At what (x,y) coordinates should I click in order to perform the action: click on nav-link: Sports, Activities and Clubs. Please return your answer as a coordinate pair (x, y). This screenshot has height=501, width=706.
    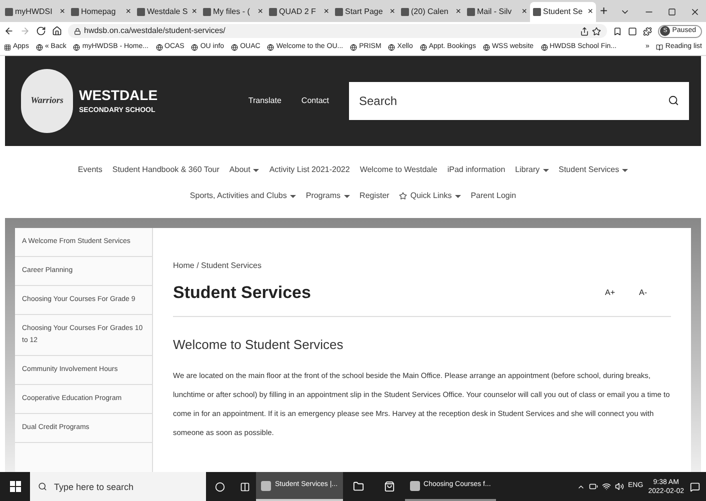
    Looking at the image, I should click on (238, 196).